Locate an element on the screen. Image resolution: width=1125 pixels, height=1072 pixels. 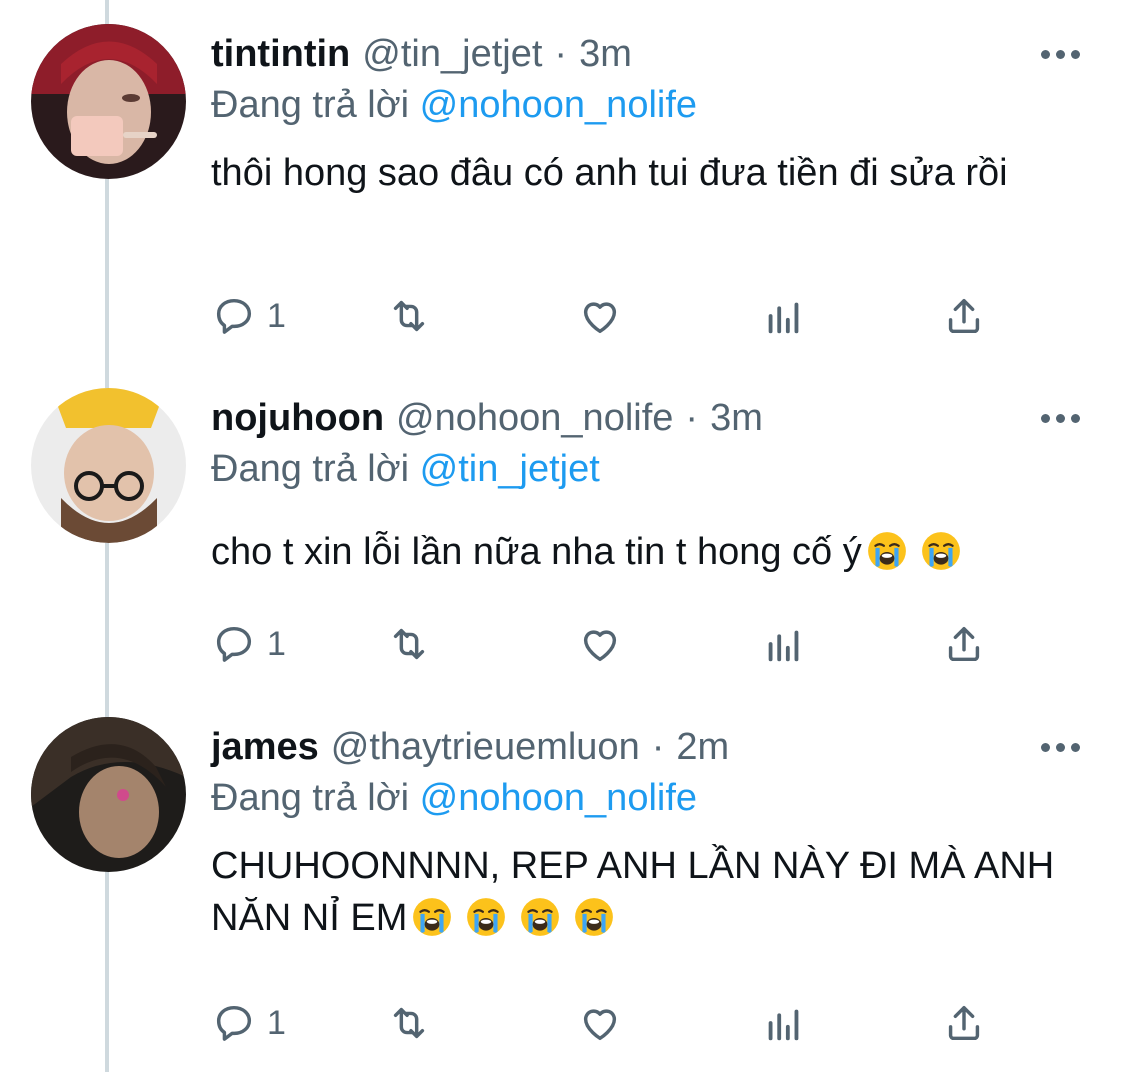
timestamp: 2m is located at coordinates (702, 747).